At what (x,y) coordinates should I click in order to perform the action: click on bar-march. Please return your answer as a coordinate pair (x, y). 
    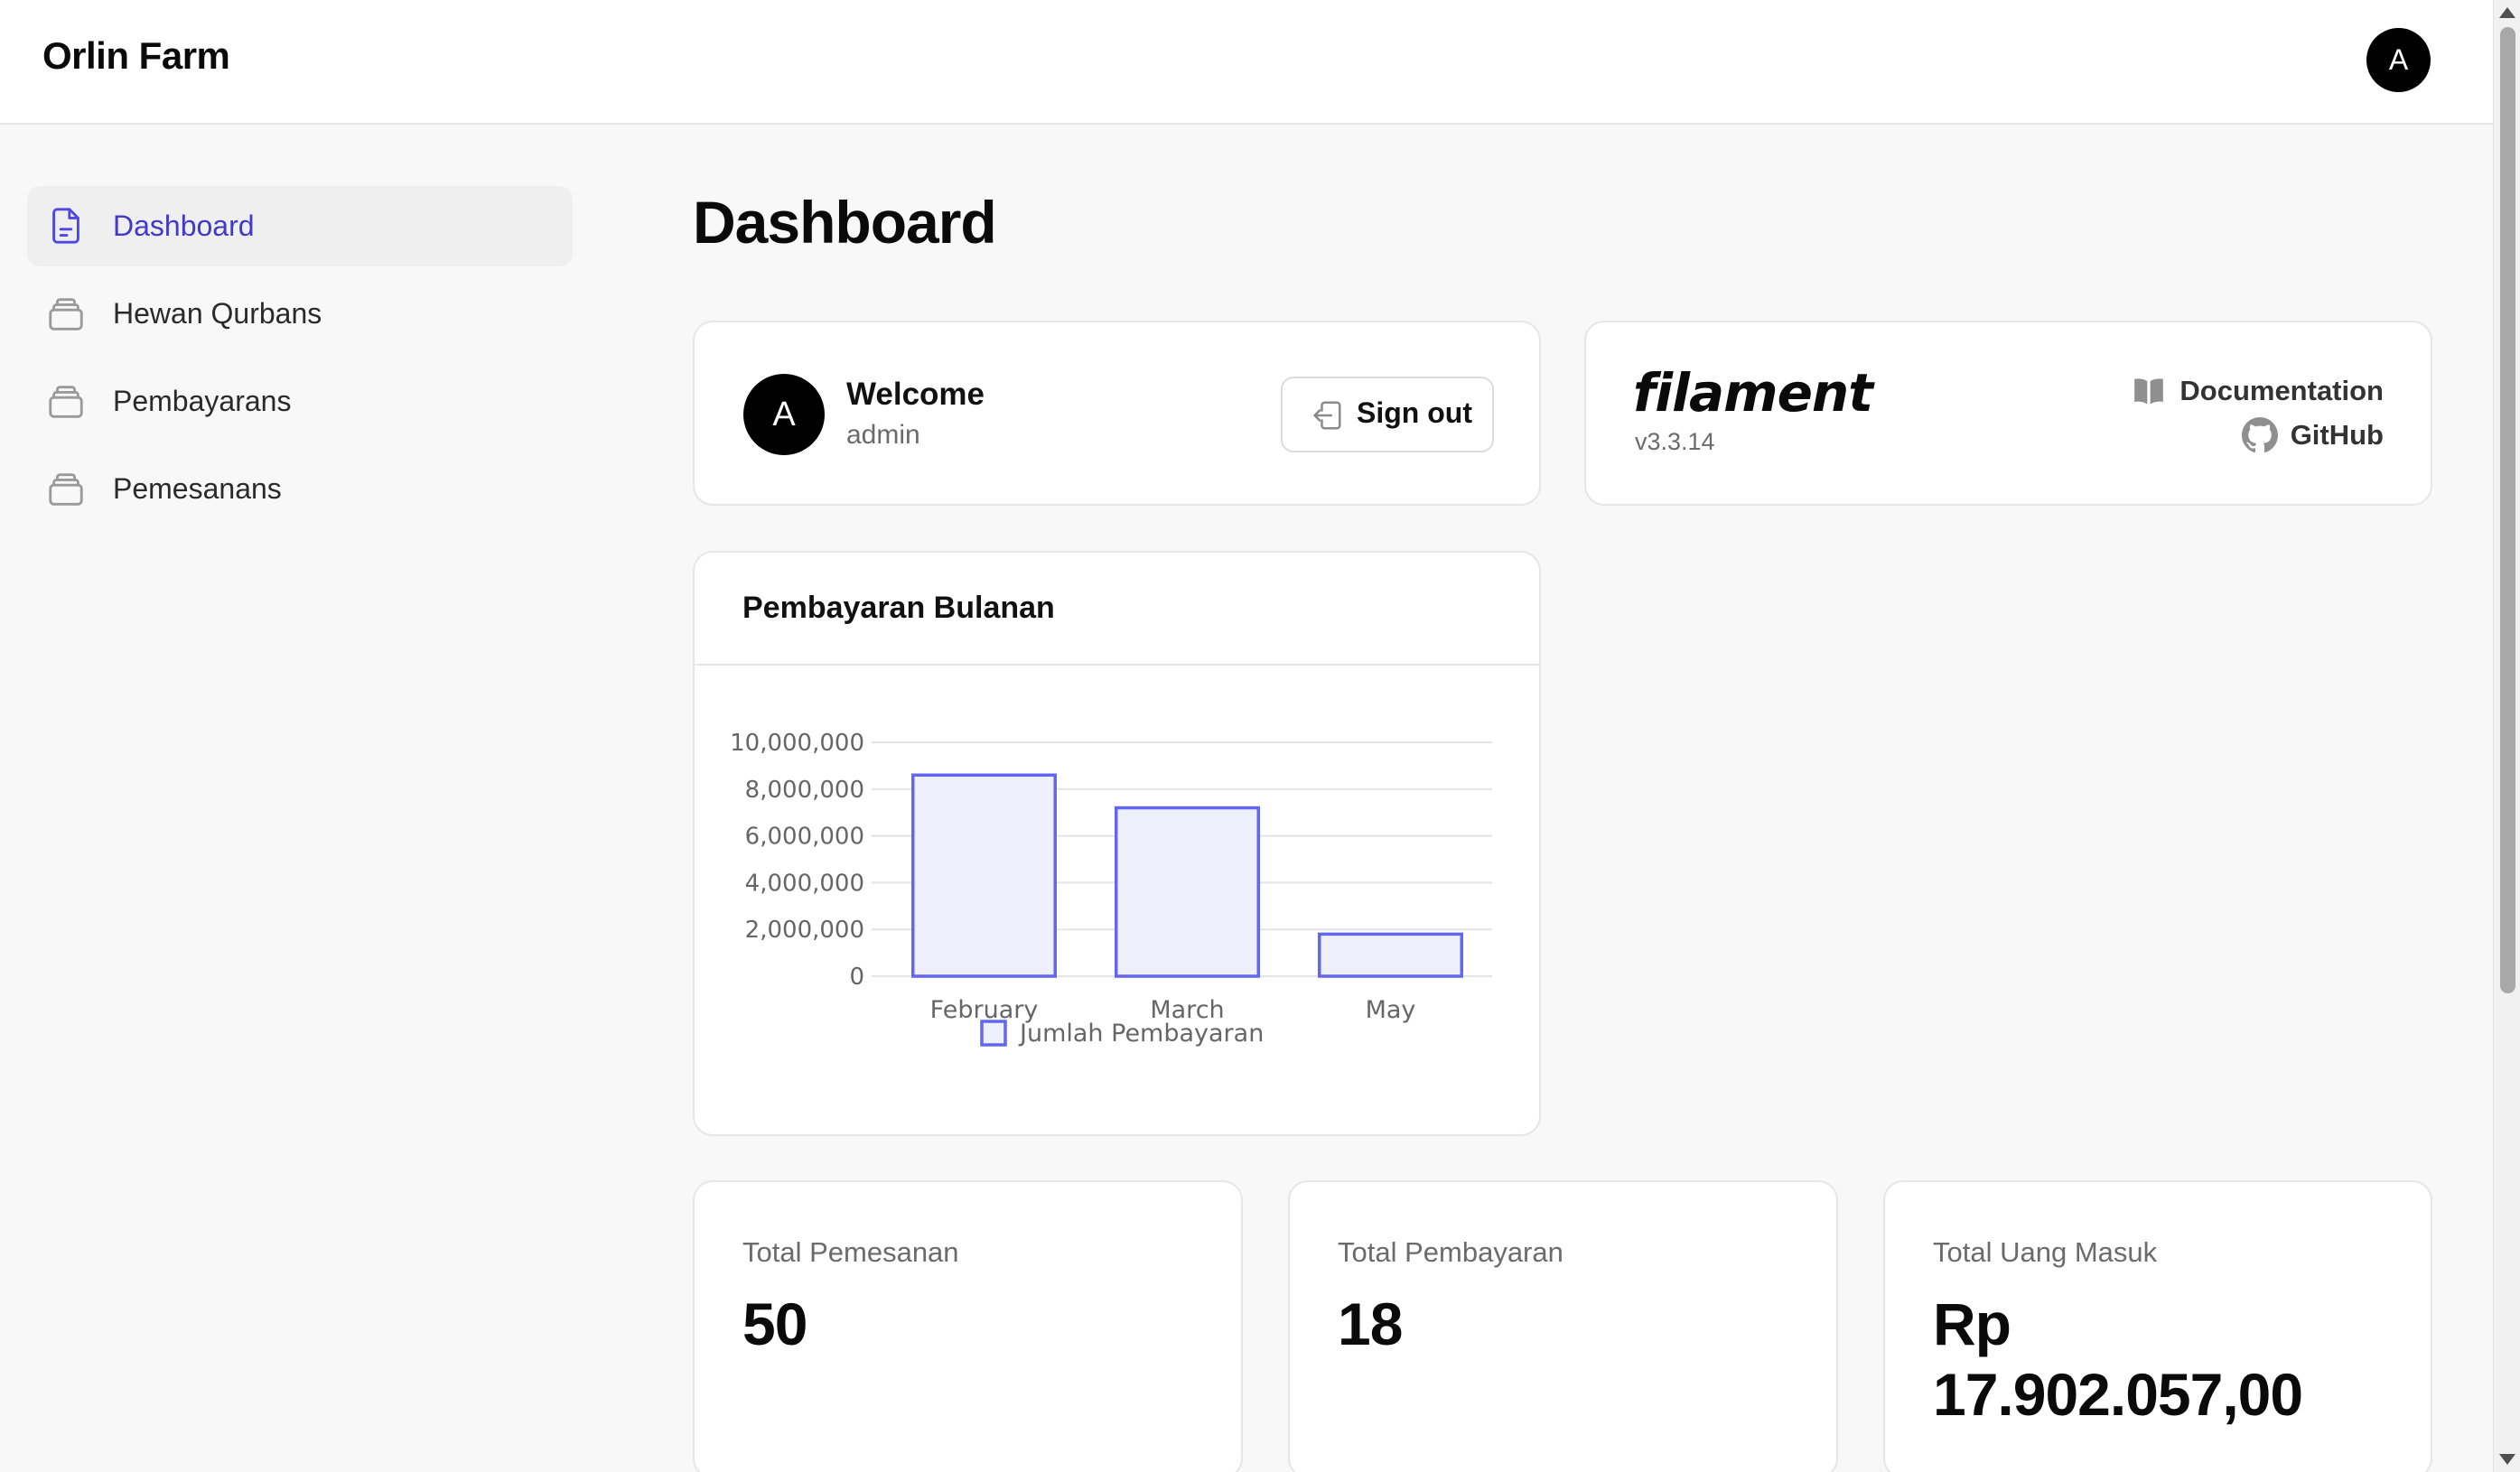
    Looking at the image, I should click on (1187, 892).